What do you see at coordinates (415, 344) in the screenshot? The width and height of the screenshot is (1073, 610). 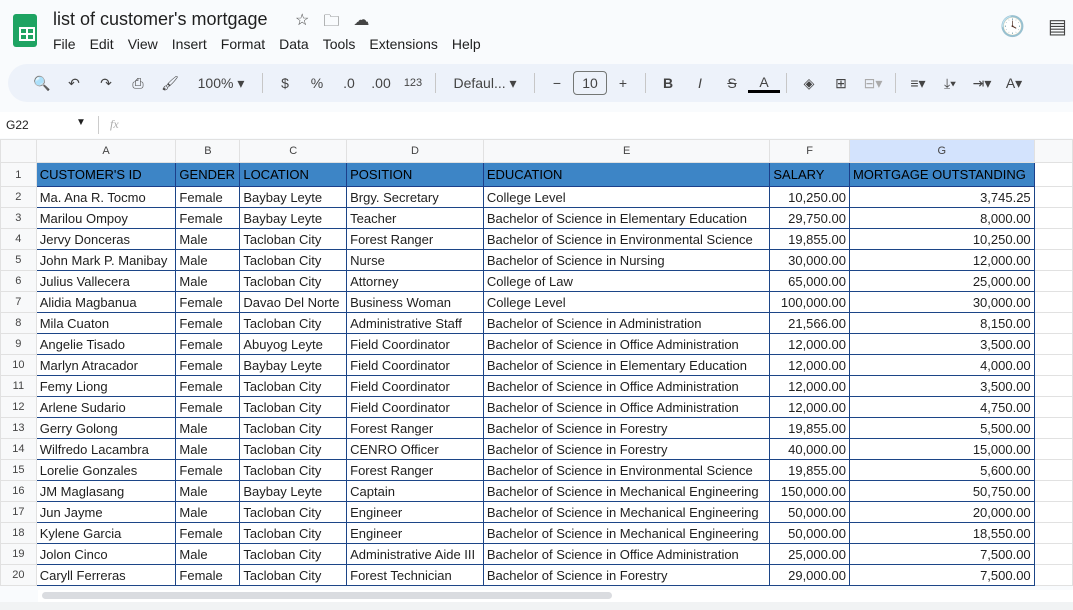 I see `table-cell: Field Coordinator` at bounding box center [415, 344].